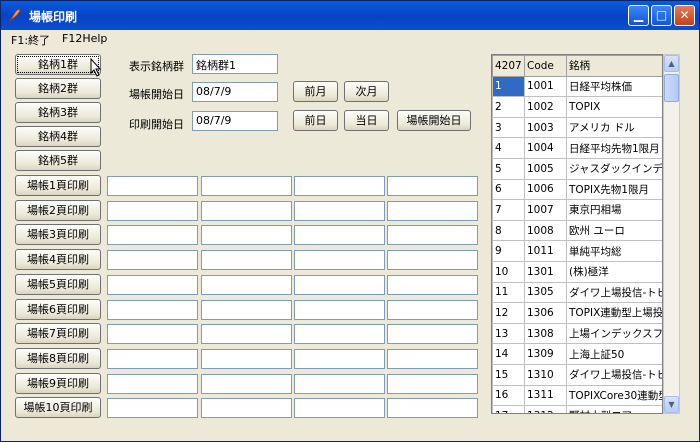 The image size is (700, 442). Describe the element at coordinates (508, 271) in the screenshot. I see `grid-cell-index: 10` at that location.